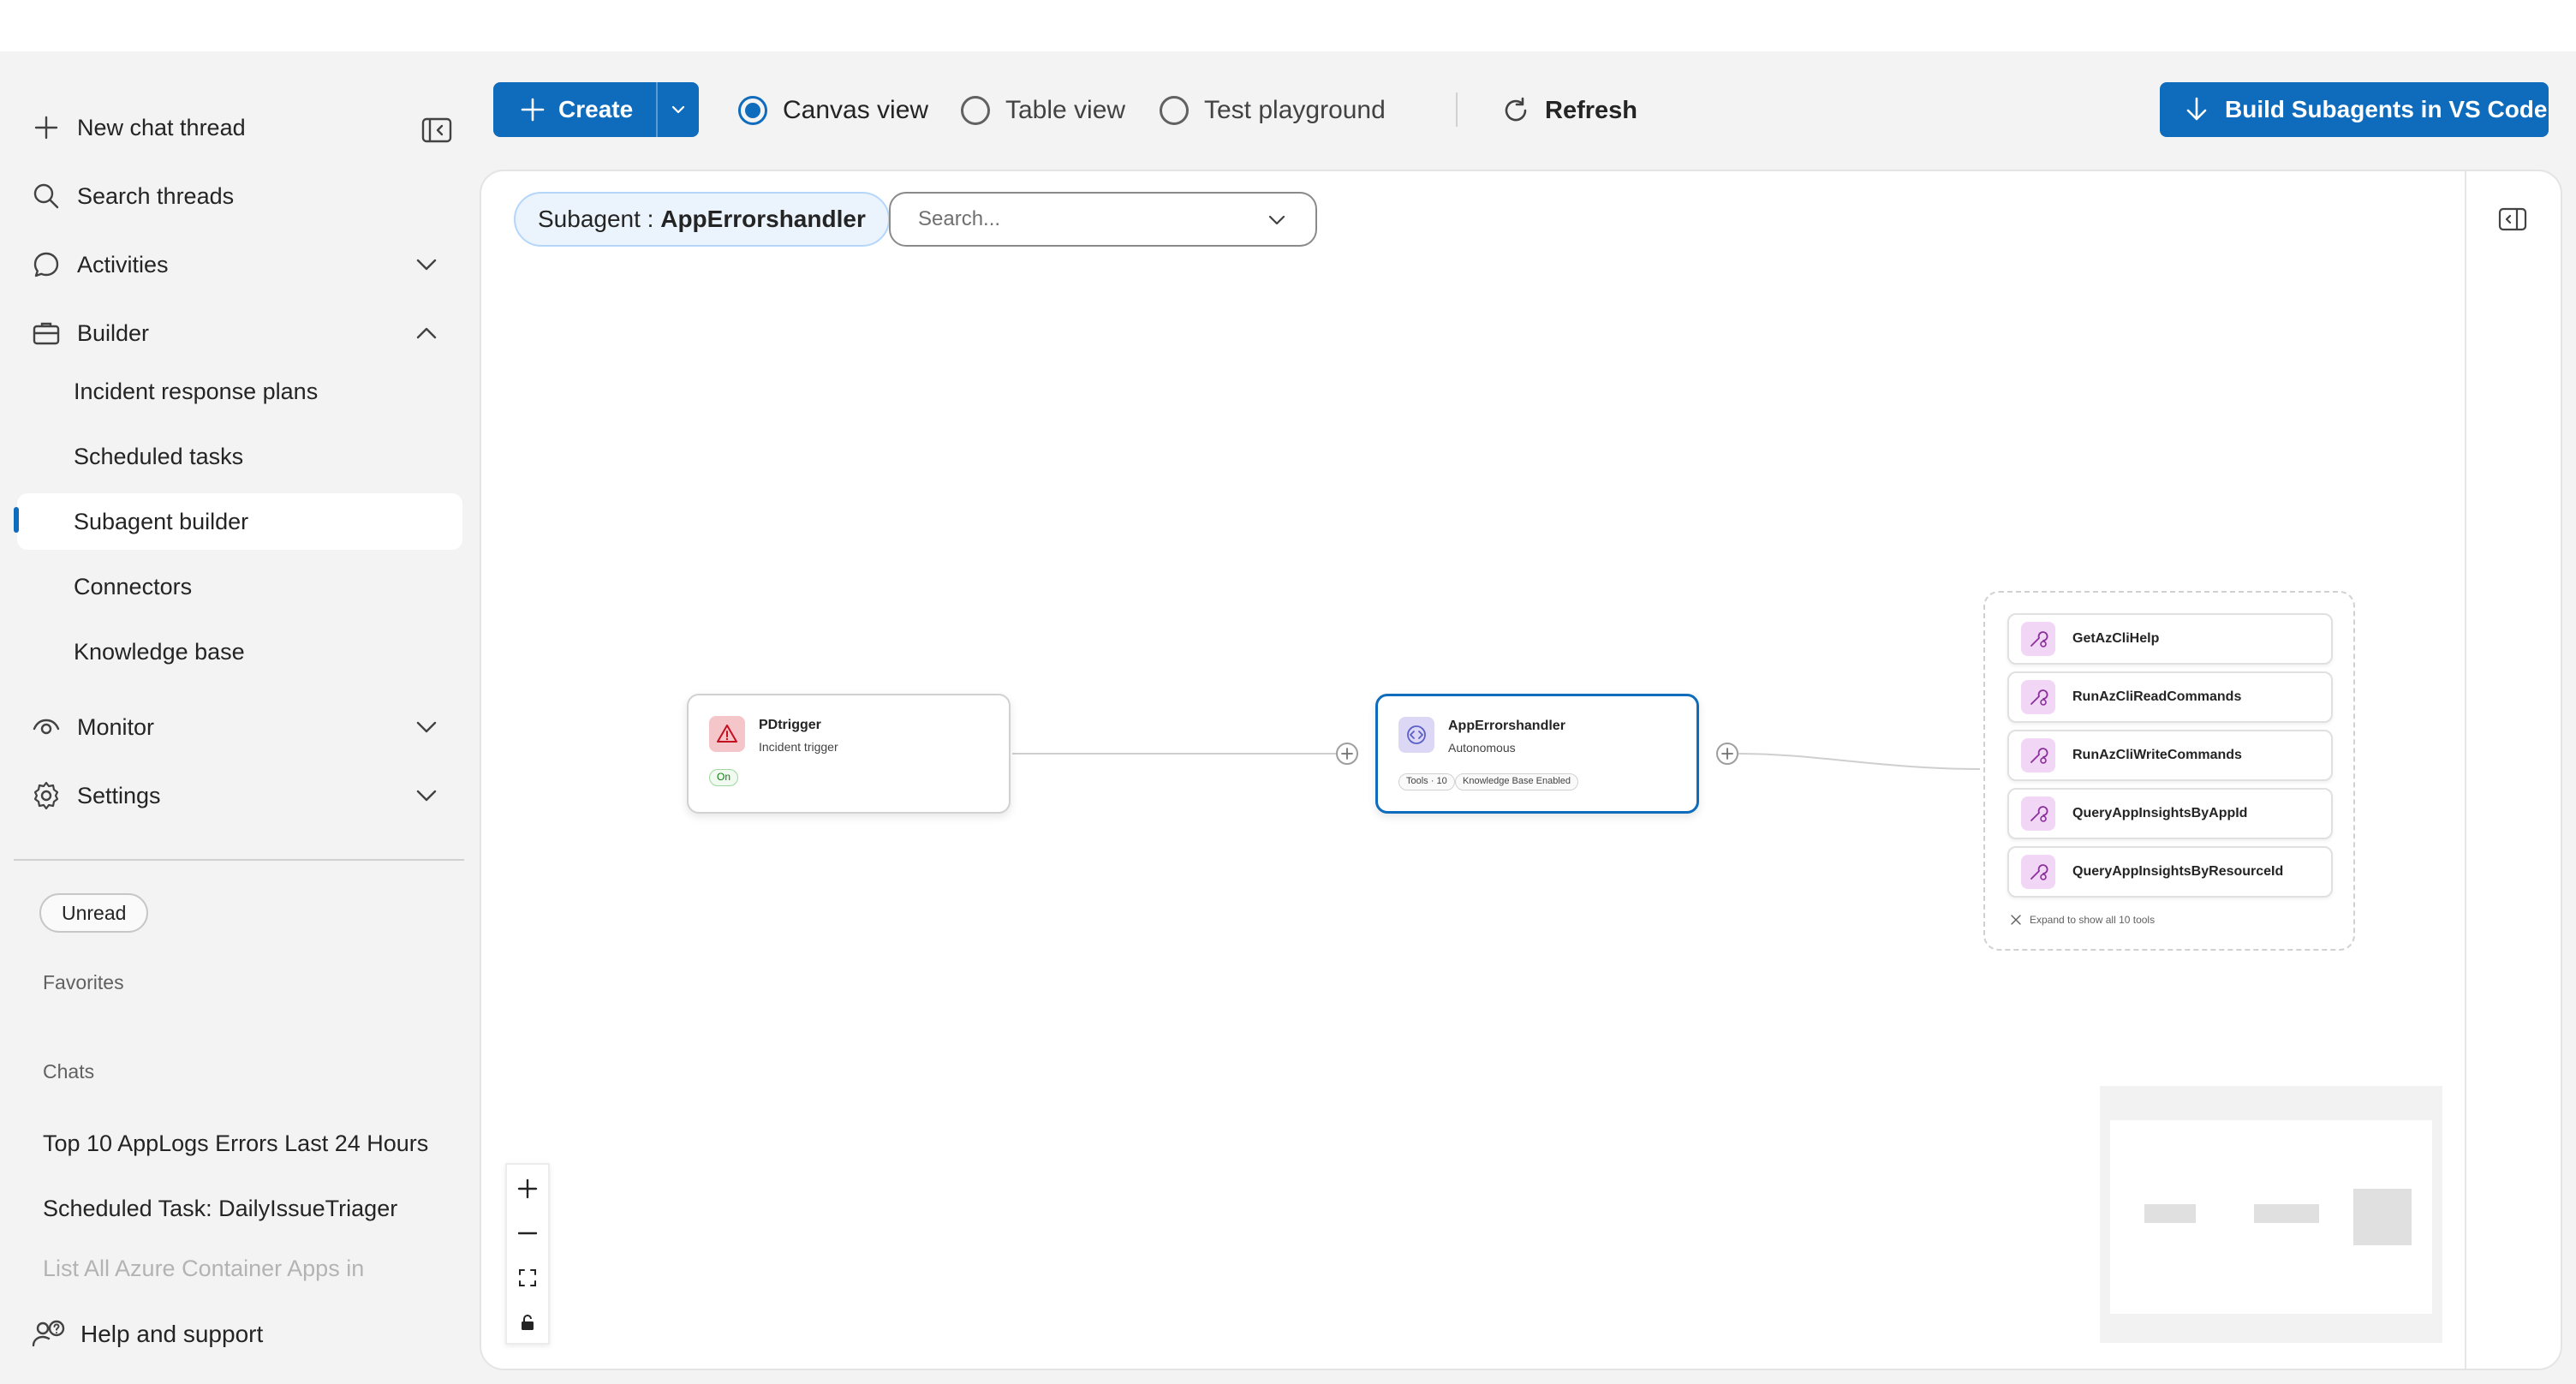 This screenshot has height=1384, width=2576. What do you see at coordinates (2160, 813) in the screenshot?
I see `tool-label: QueryAppInsightsByAppId` at bounding box center [2160, 813].